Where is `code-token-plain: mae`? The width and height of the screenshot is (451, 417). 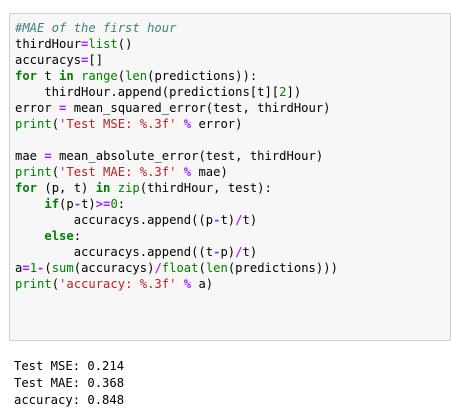 code-token-plain: mae is located at coordinates (30, 156).